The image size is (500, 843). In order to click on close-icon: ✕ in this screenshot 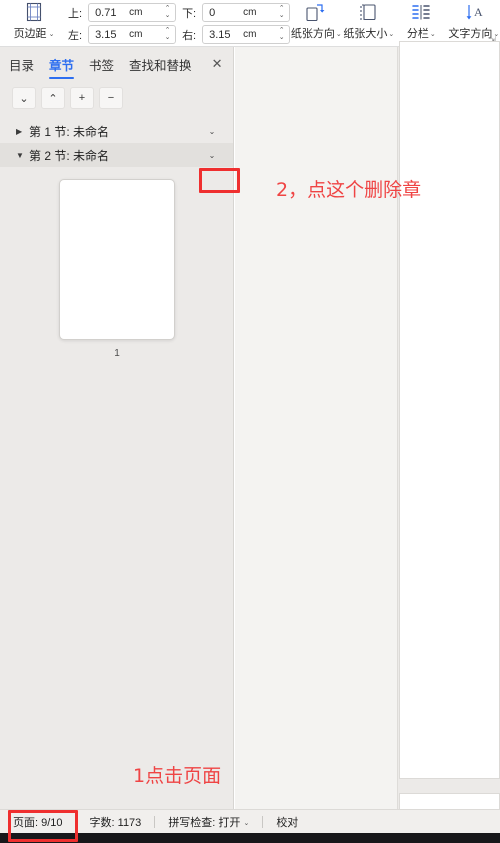, I will do `click(217, 64)`.